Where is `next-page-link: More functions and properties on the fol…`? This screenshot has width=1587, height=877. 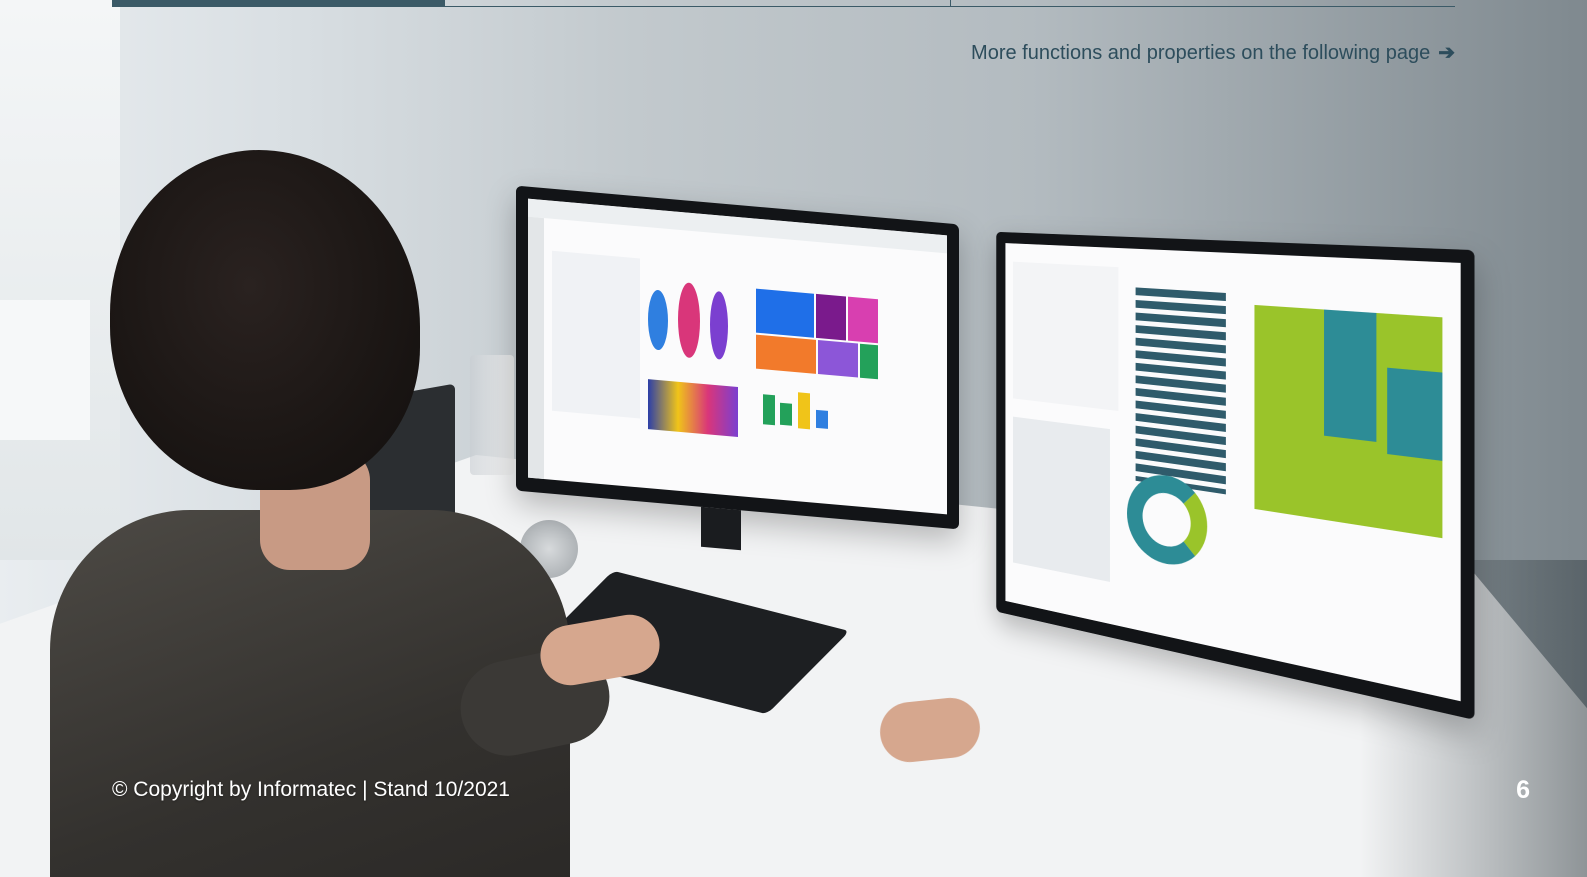 next-page-link: More functions and properties on the fol… is located at coordinates (1213, 52).